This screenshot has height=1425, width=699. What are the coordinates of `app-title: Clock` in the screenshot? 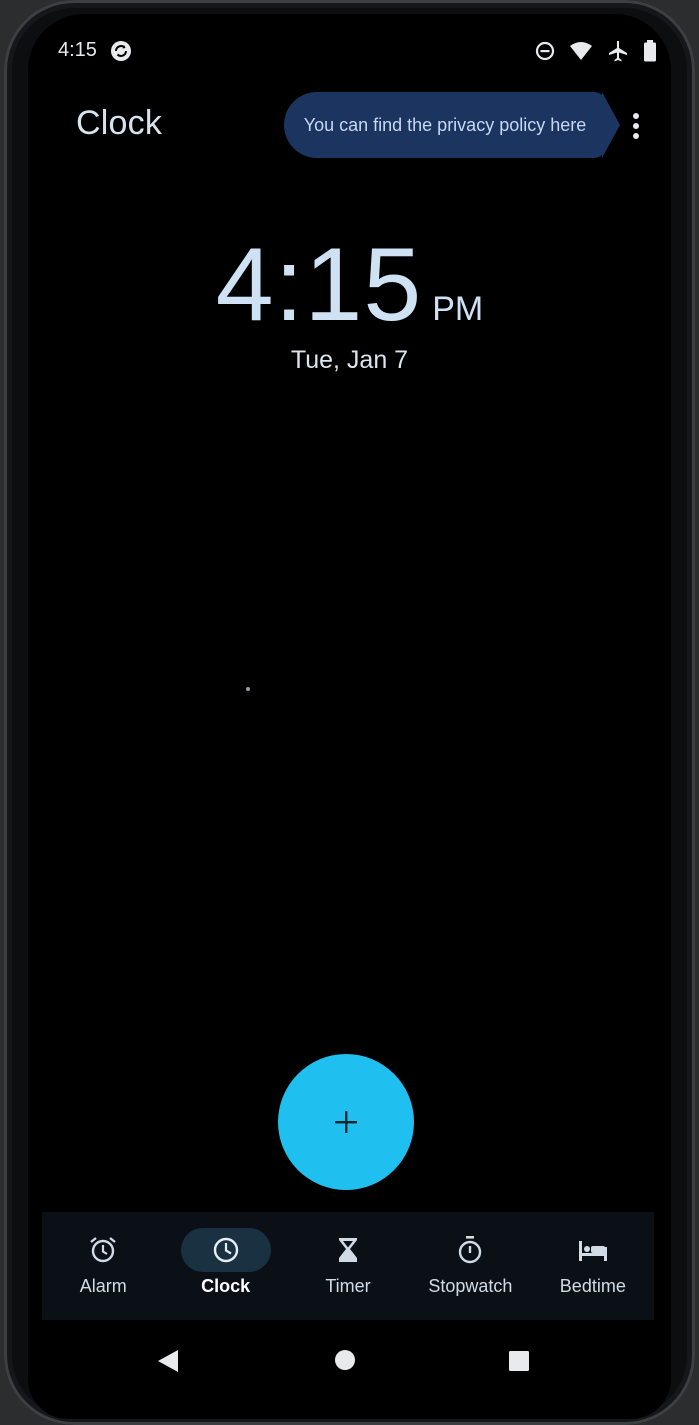 It's located at (119, 123).